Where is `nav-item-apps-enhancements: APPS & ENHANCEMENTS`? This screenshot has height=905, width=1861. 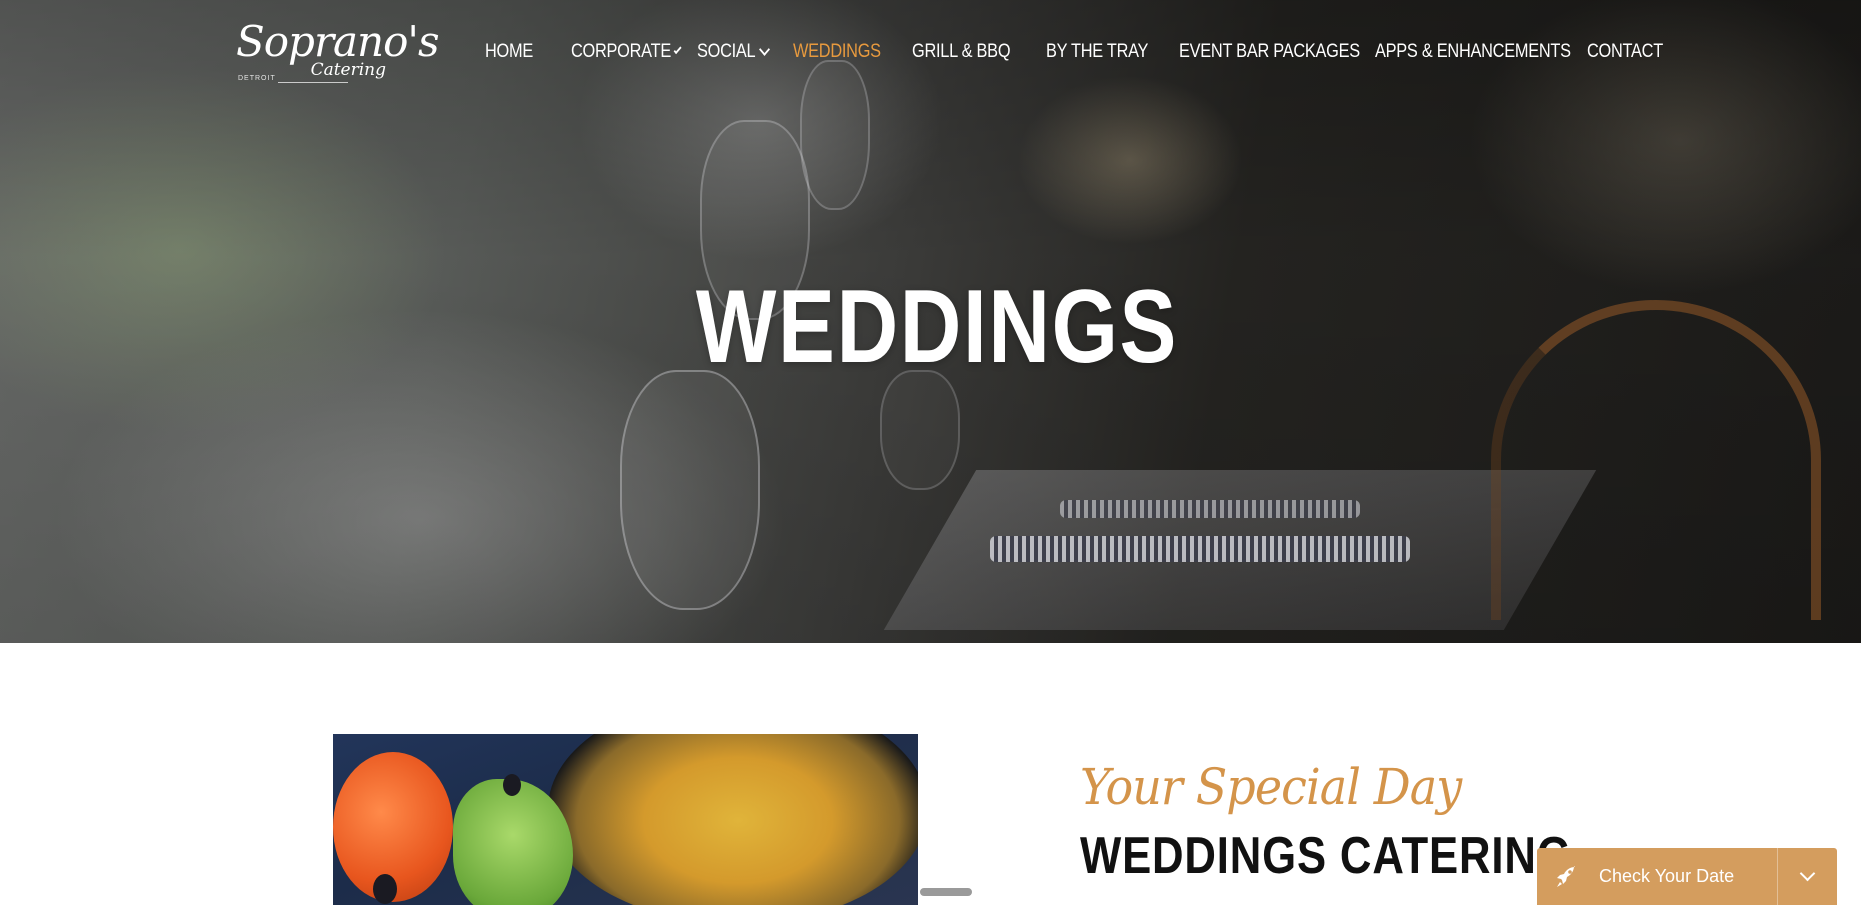
nav-item-apps-enhancements: APPS & ENHANCEMENTS is located at coordinates (1473, 52).